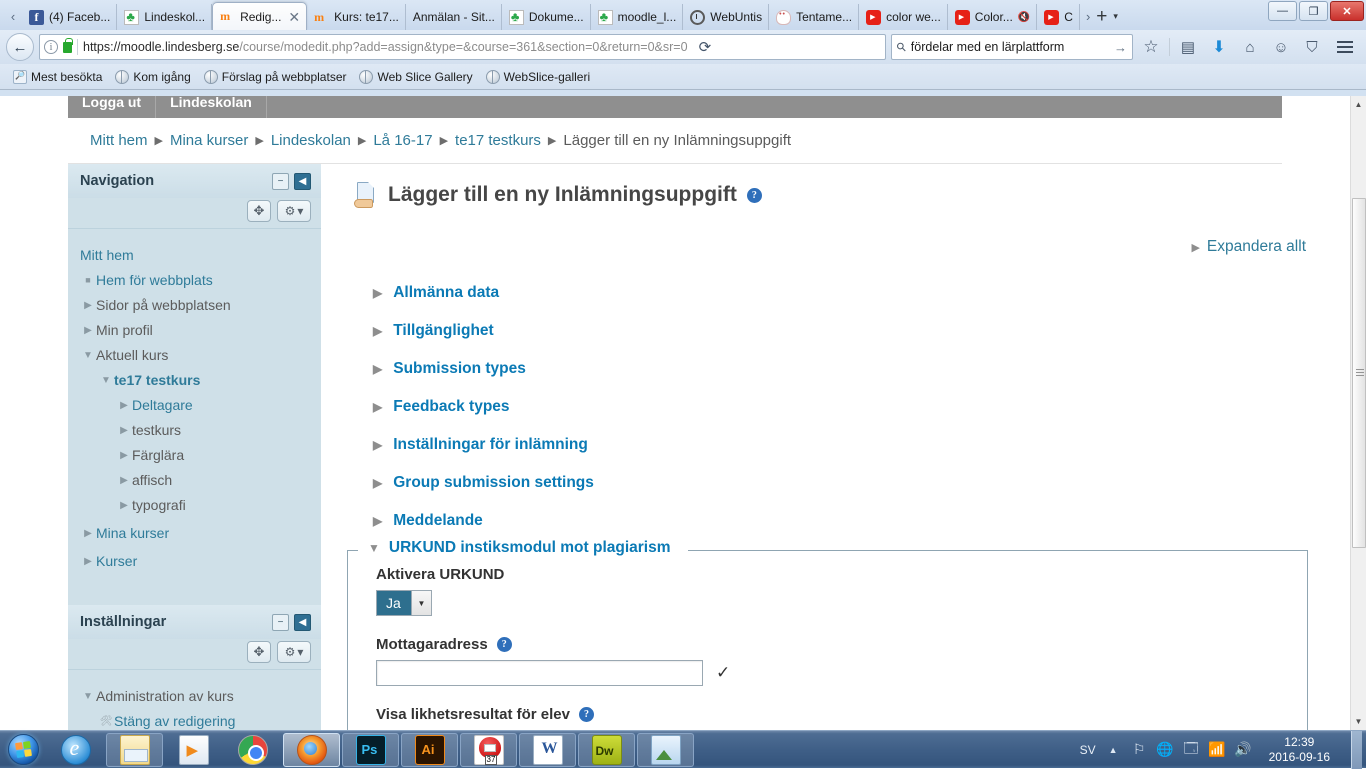 This screenshot has height=769, width=1366. What do you see at coordinates (488, 749) in the screenshot?
I see `taskbar-item-mail: 37` at bounding box center [488, 749].